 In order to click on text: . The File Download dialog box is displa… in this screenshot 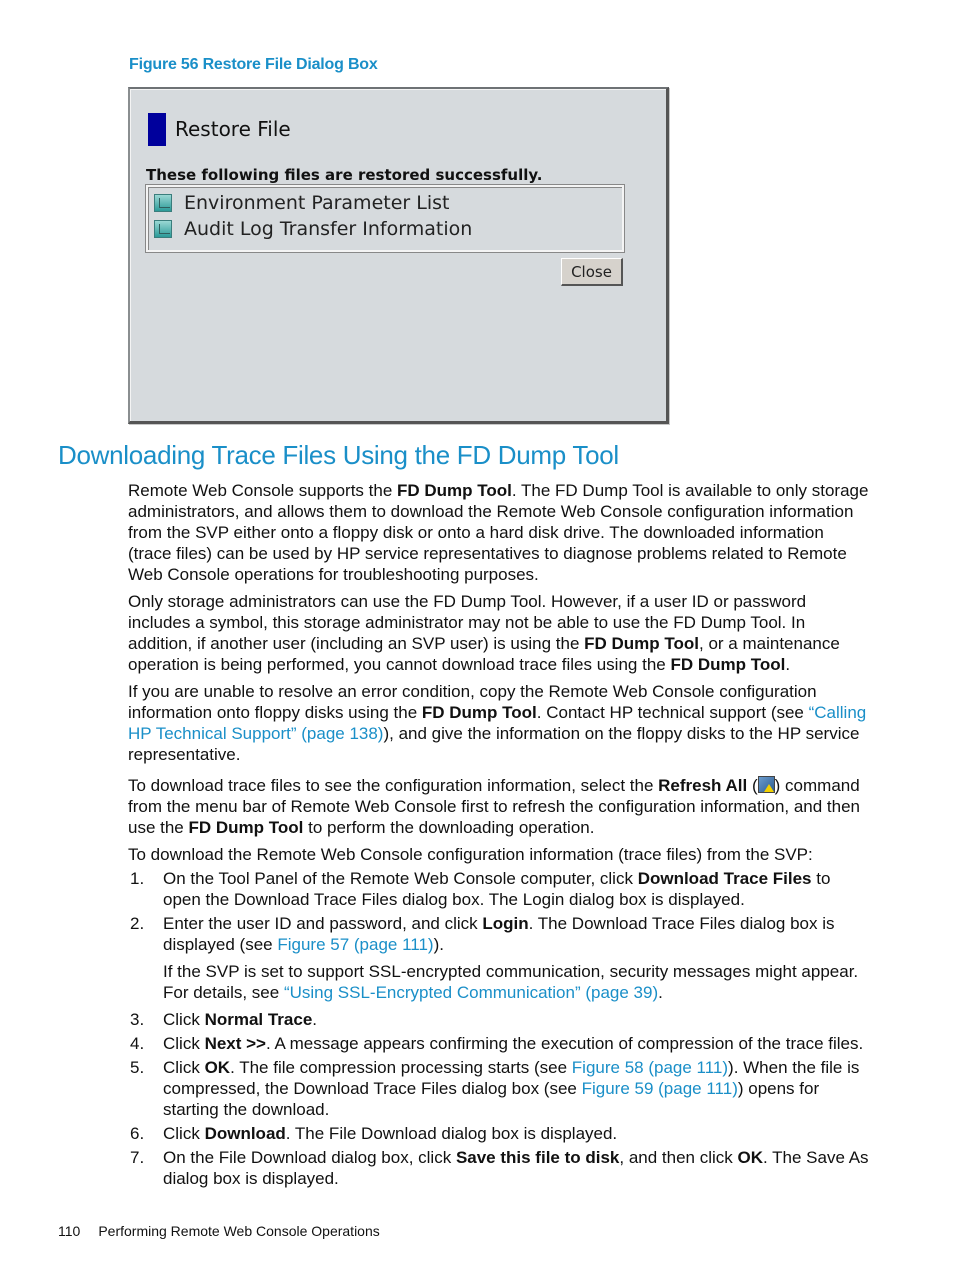, I will do `click(451, 1133)`.